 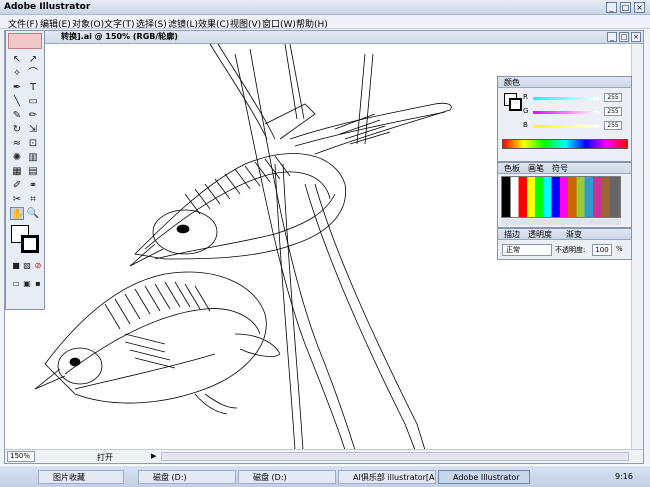 What do you see at coordinates (33, 73) in the screenshot?
I see `lasso-icon: ⌒` at bounding box center [33, 73].